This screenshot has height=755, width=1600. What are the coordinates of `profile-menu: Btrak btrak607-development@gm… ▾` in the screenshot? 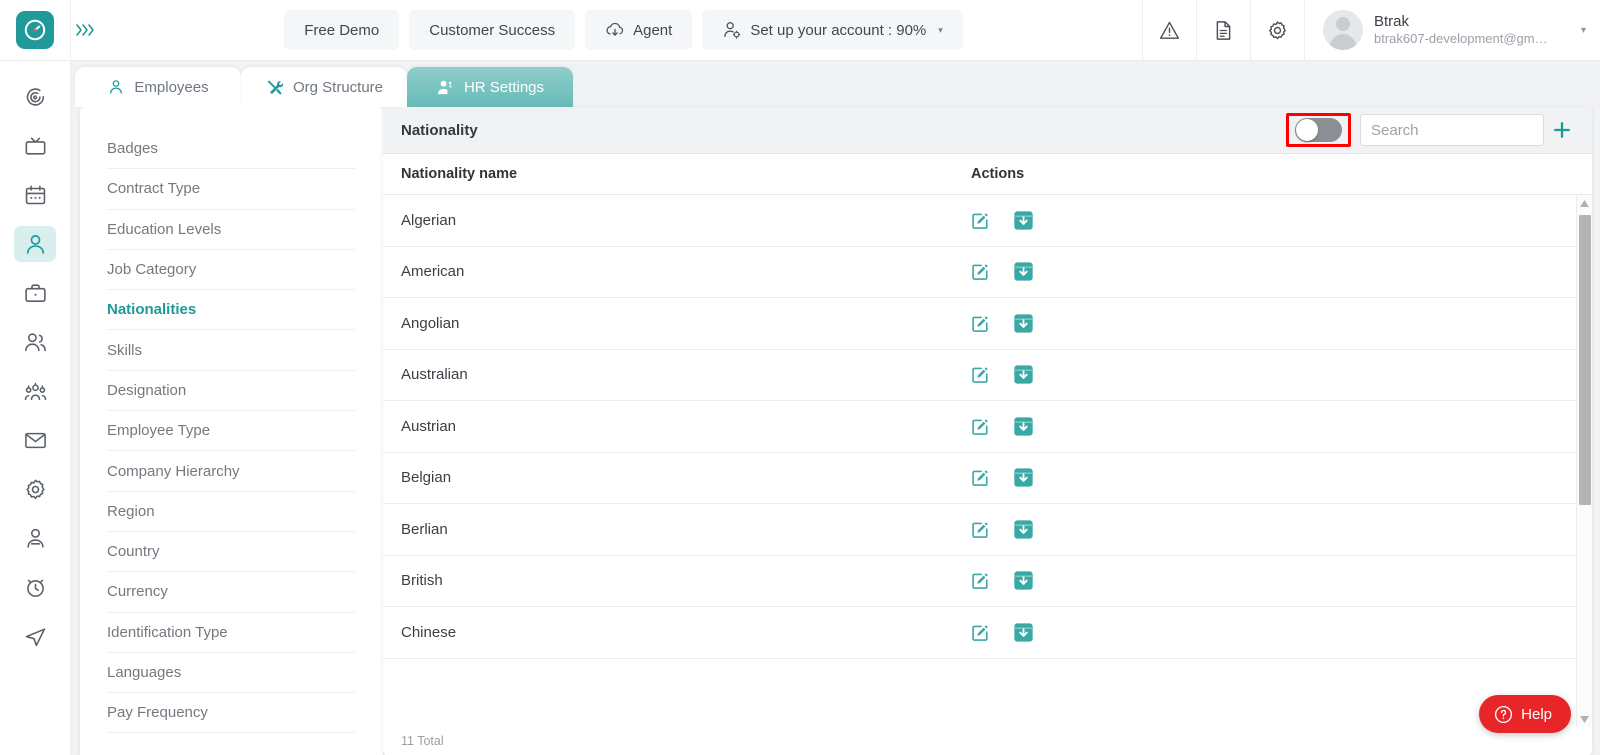 It's located at (1452, 30).